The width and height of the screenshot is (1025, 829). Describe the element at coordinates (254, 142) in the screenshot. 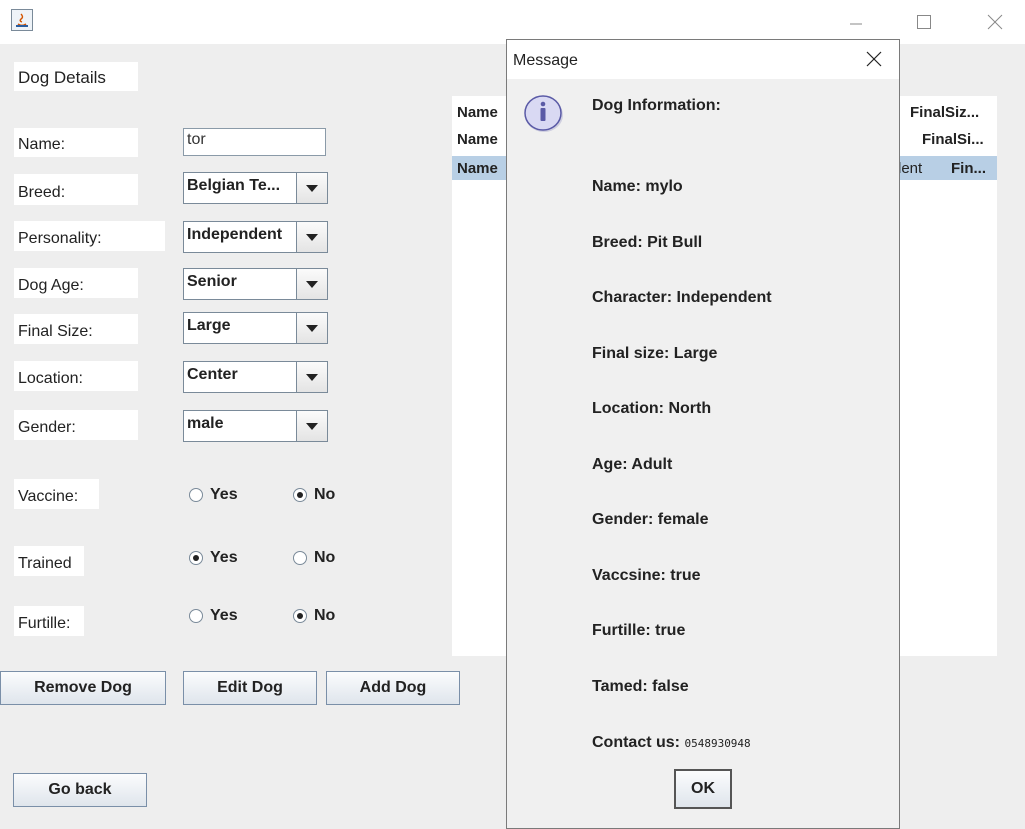

I see `name-input: tor` at that location.